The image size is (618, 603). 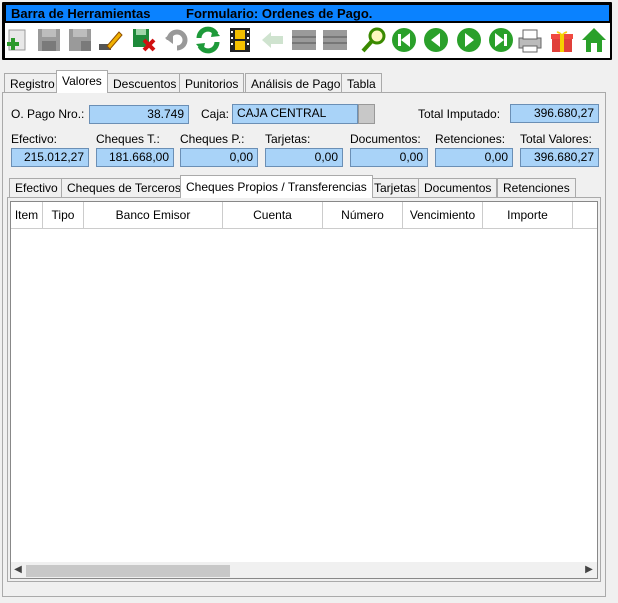 What do you see at coordinates (389, 157) in the screenshot?
I see `documentos-total-field: 0,00` at bounding box center [389, 157].